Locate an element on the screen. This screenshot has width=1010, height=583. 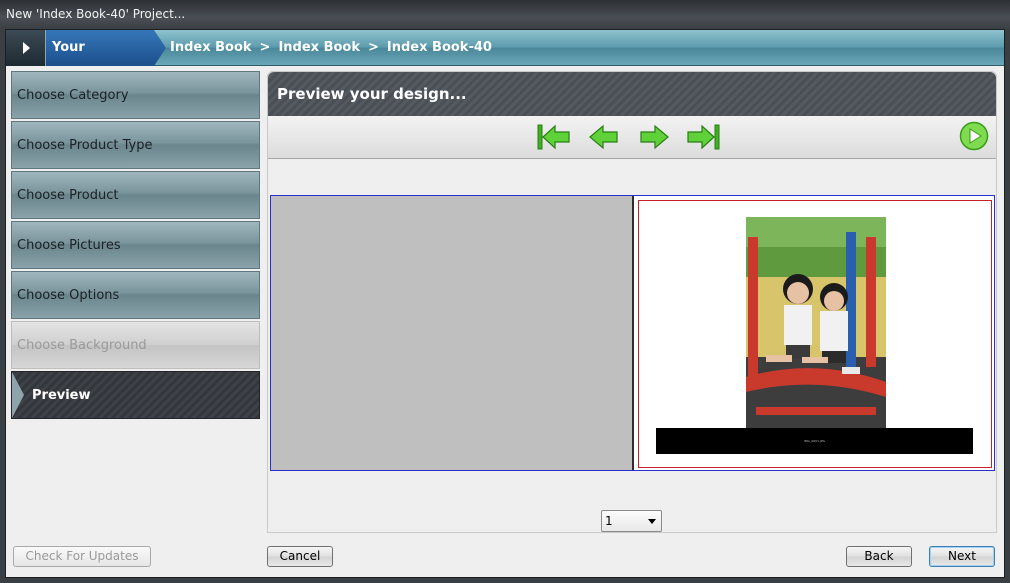
breadcrumb-items: Index Book > Index Book > Index Book-40 is located at coordinates (334, 48).